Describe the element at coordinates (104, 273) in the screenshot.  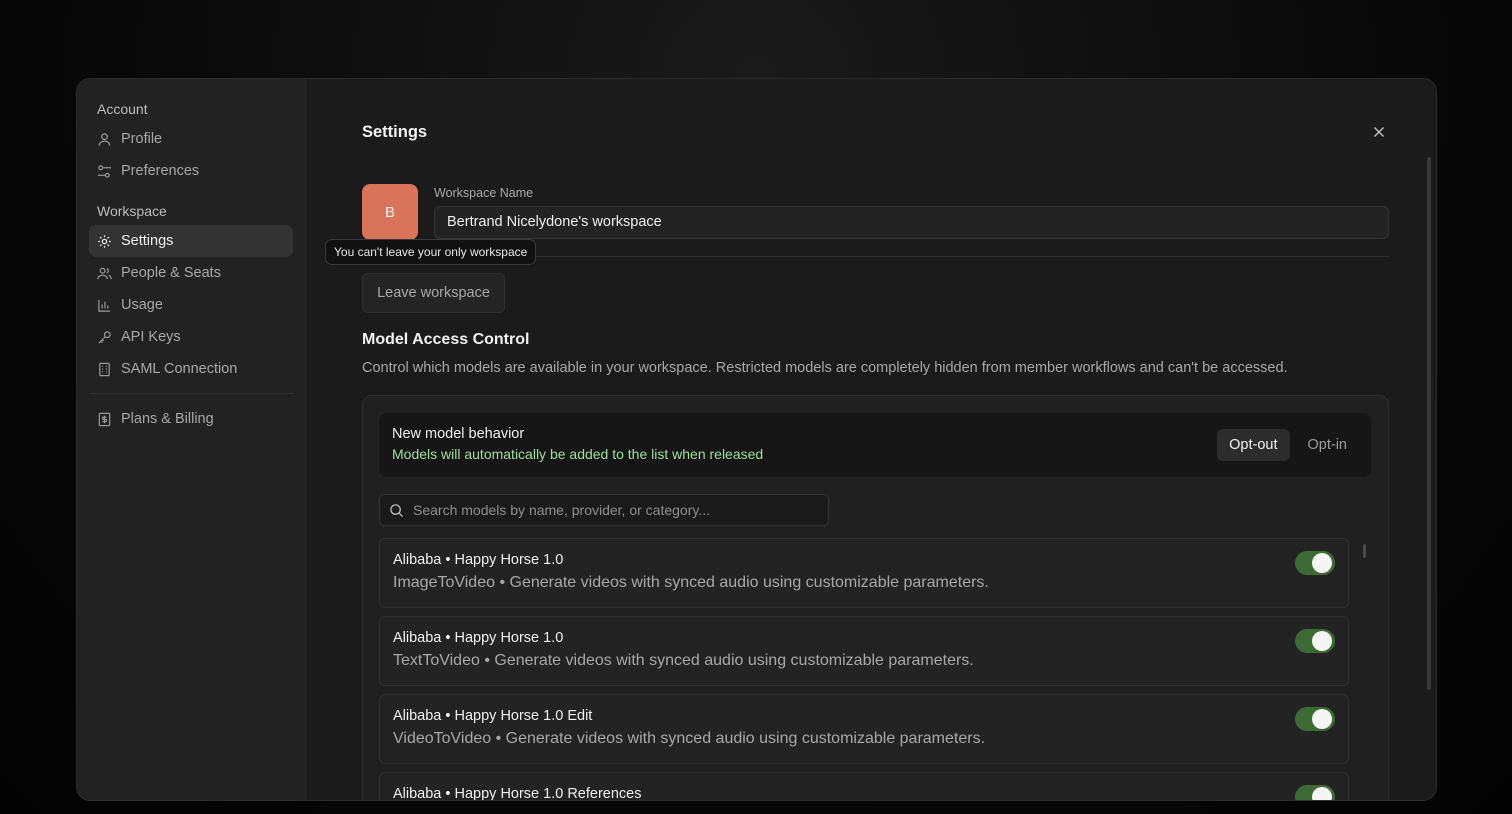
I see `users-icon` at that location.